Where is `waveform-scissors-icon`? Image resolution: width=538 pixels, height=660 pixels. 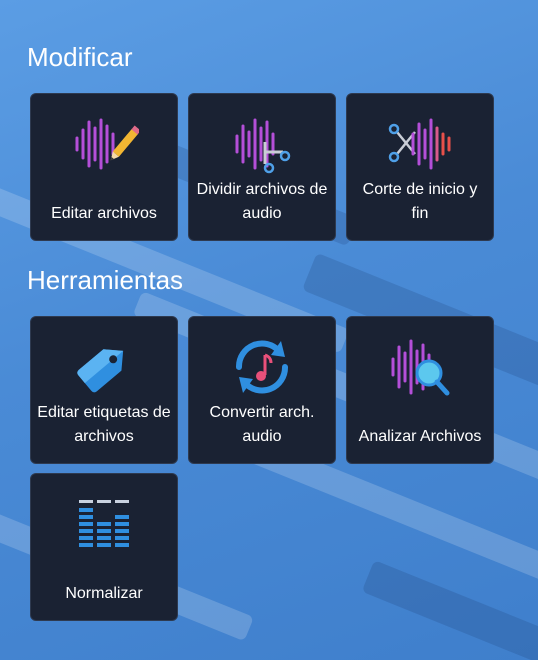 waveform-scissors-icon is located at coordinates (262, 144).